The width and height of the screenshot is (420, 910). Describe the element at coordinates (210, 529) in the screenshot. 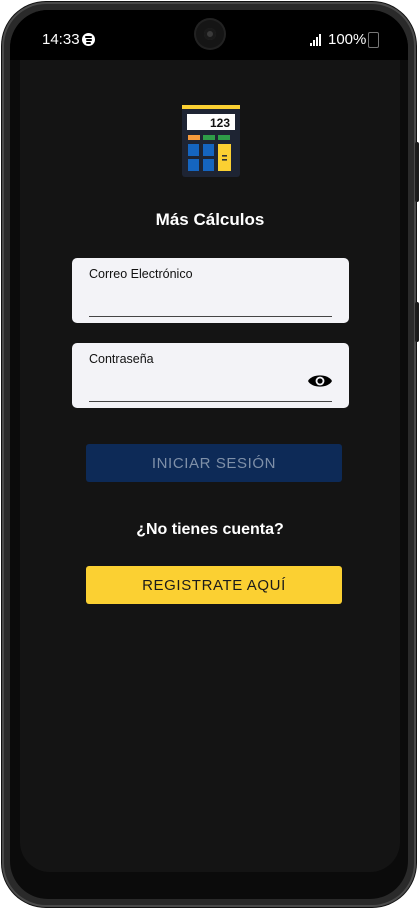

I see `no-account-text: ¿No tienes cuenta?` at that location.